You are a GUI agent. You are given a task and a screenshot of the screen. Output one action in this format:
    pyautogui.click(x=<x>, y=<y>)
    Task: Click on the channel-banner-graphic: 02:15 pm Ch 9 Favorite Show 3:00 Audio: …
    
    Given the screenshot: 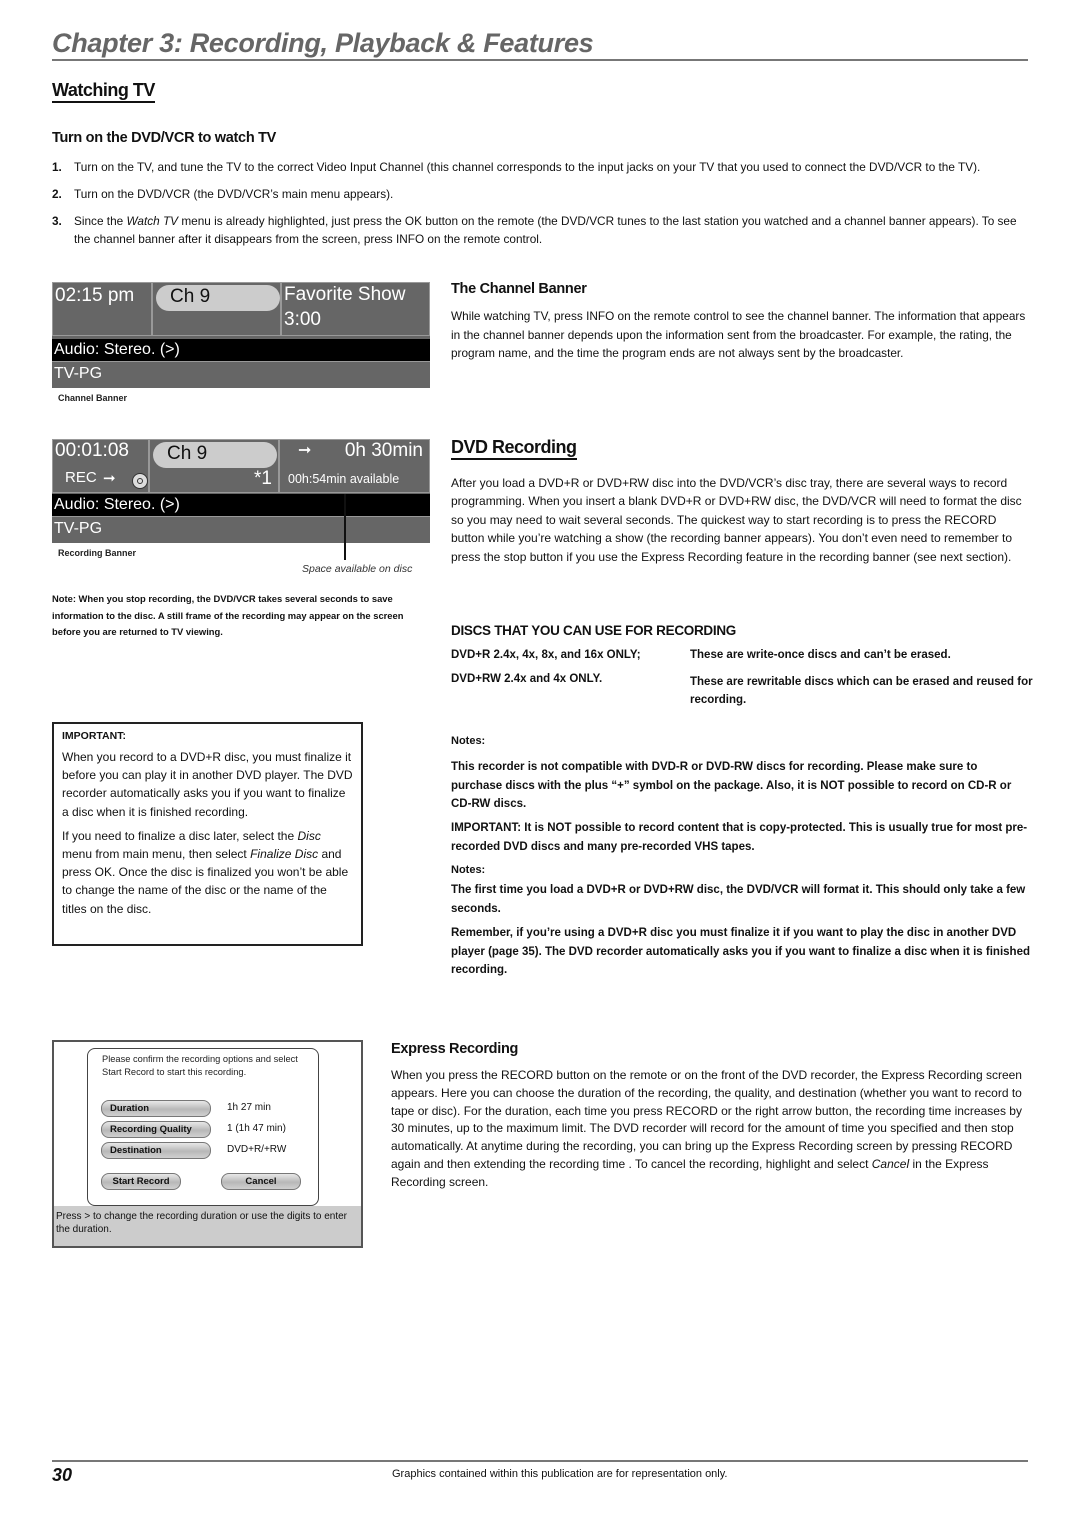 What is the action you would take?
    pyautogui.click(x=241, y=335)
    